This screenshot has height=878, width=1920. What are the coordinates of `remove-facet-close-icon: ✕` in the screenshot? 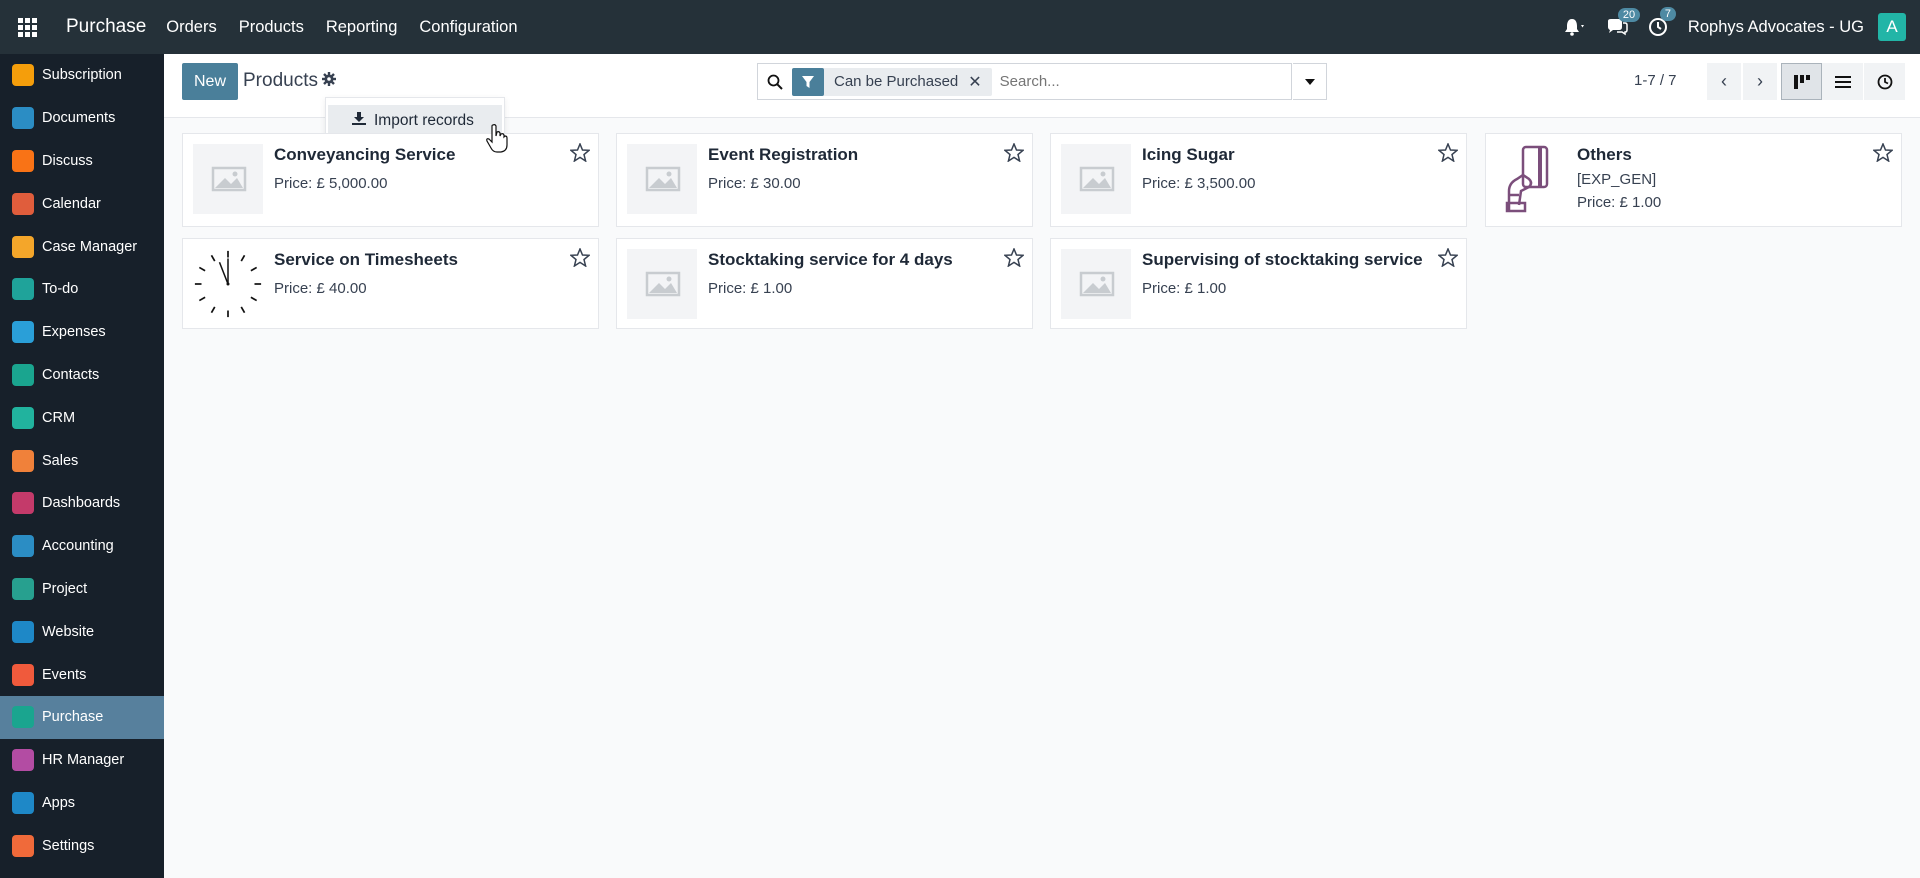 It's located at (979, 82).